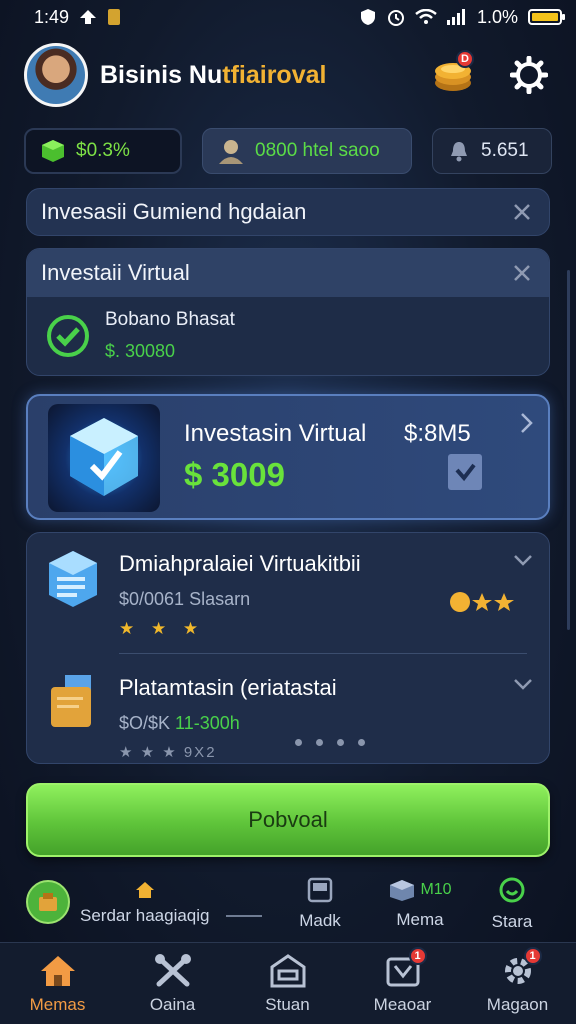  I want to click on coin-stars-icon, so click(482, 604).